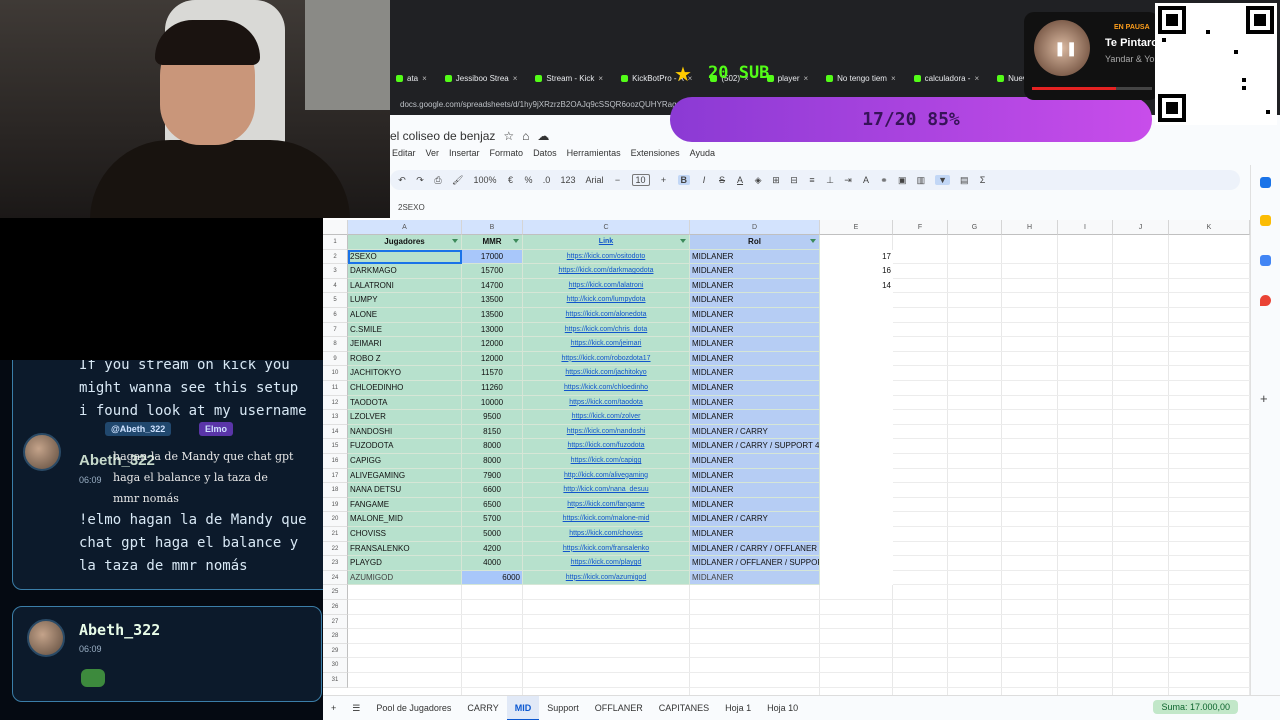 This screenshot has height=720, width=1280. What do you see at coordinates (405, 330) in the screenshot?
I see `table-cell: C.SMILE` at bounding box center [405, 330].